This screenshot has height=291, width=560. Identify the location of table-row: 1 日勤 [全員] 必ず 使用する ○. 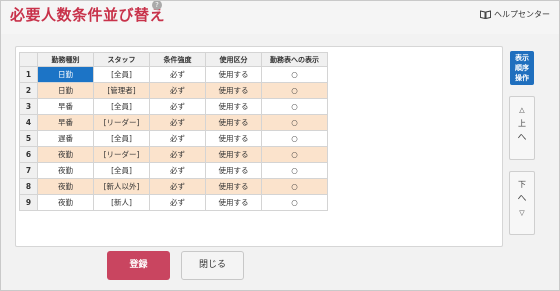
(173, 74).